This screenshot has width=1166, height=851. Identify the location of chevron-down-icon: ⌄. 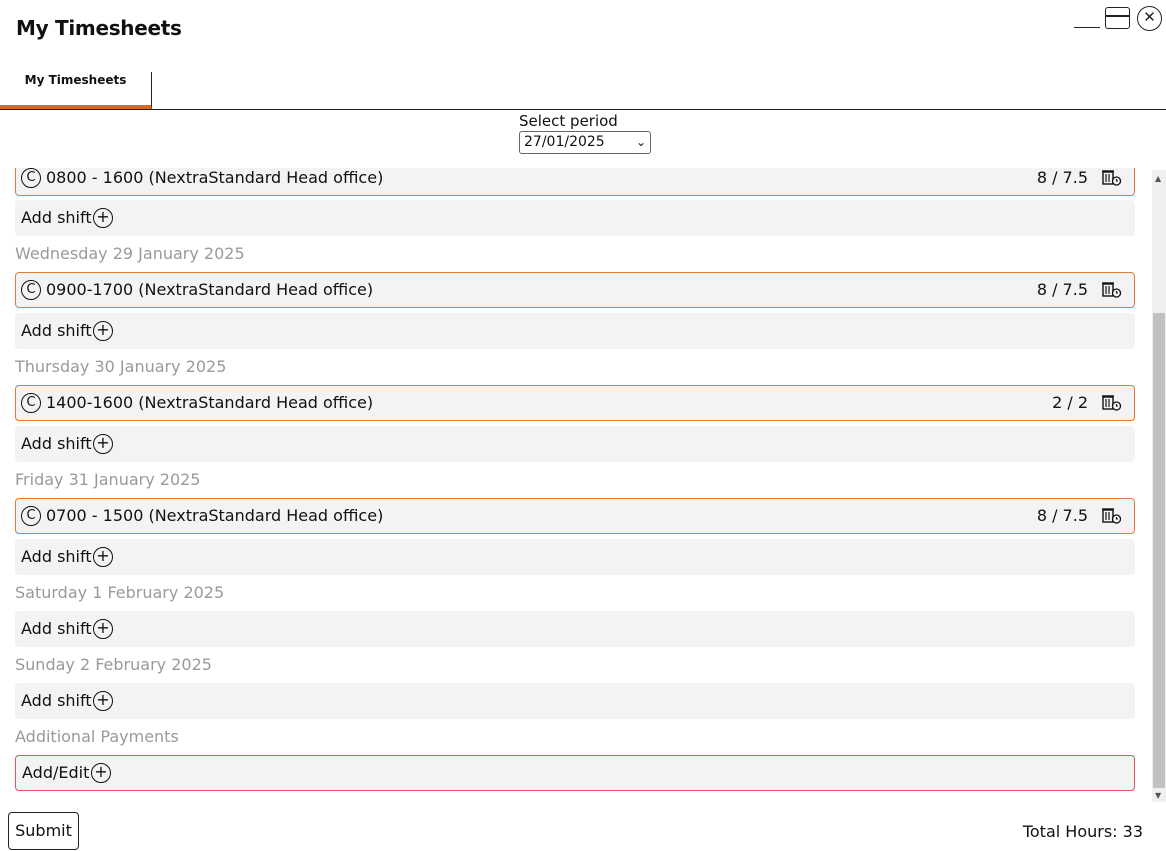
(640, 142).